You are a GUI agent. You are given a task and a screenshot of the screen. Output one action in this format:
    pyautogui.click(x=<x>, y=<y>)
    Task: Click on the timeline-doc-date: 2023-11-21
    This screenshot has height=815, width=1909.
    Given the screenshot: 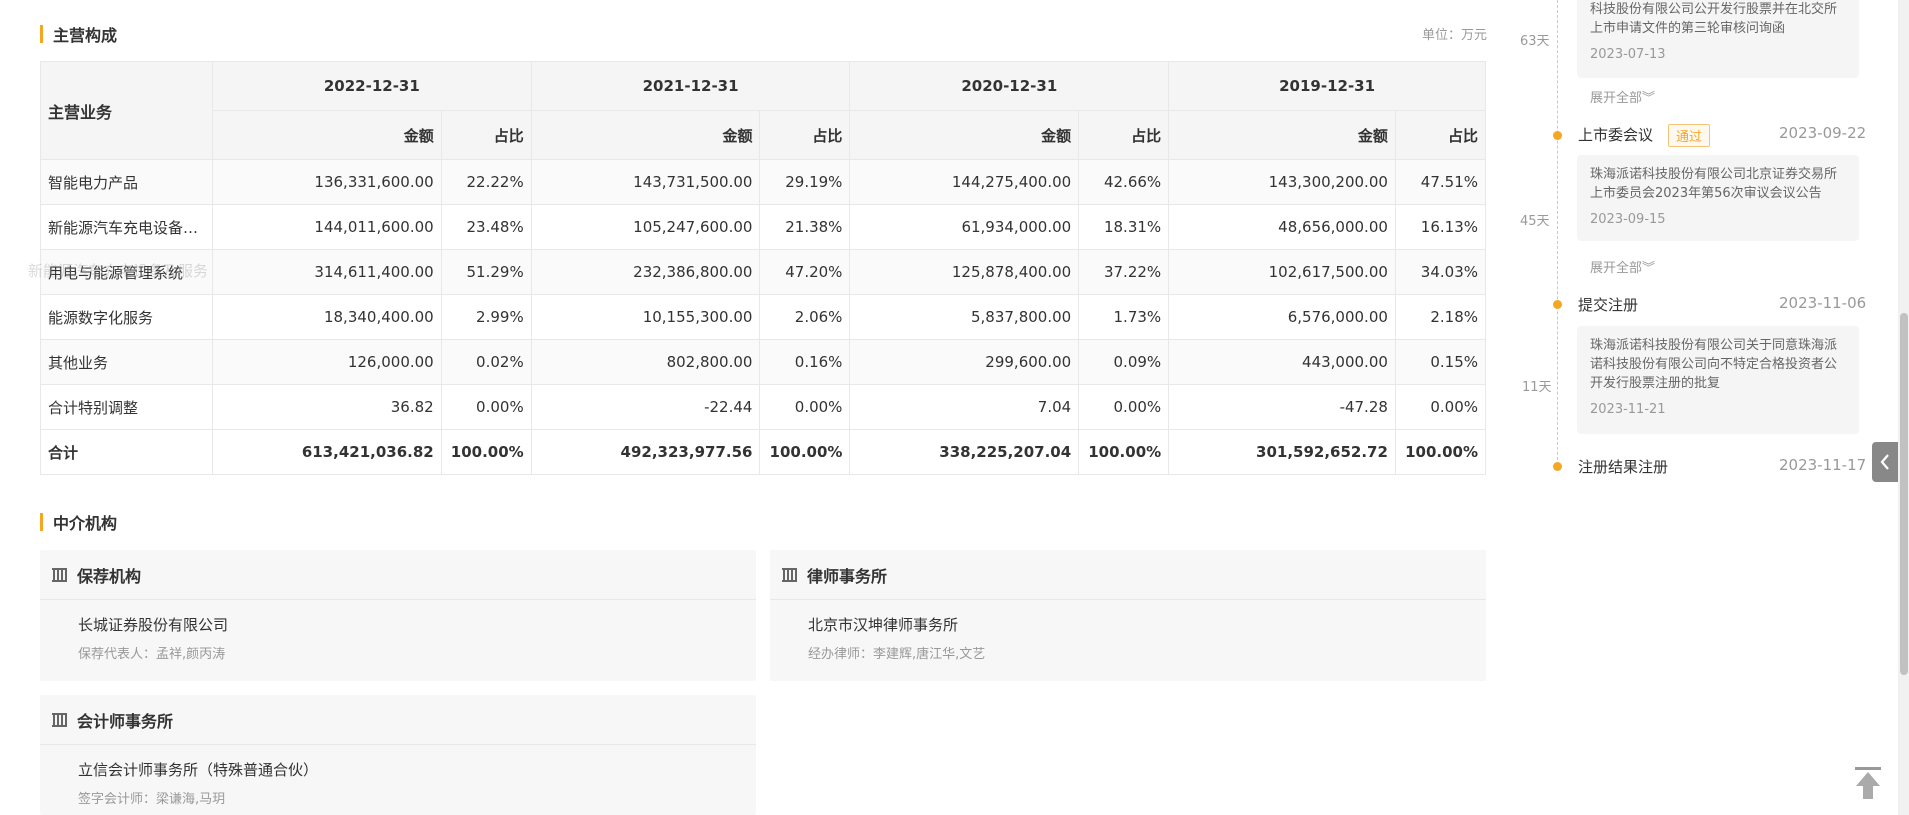 What is the action you would take?
    pyautogui.click(x=1628, y=409)
    